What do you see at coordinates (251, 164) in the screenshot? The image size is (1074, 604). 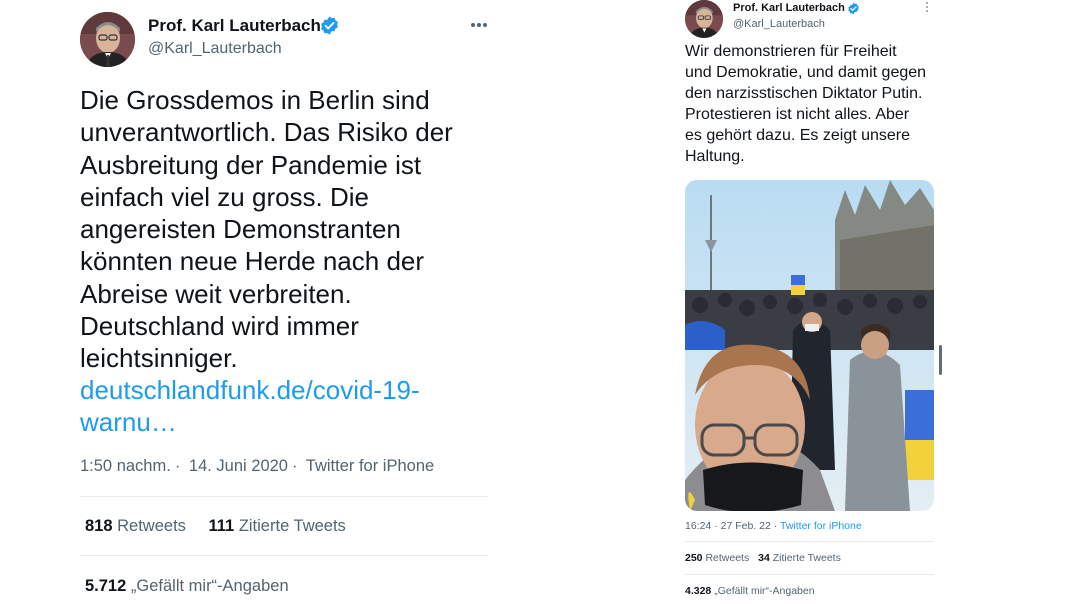 I see `tweet-text-line: Ausbreitung der Pandemie ist` at bounding box center [251, 164].